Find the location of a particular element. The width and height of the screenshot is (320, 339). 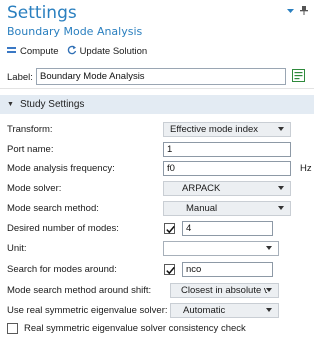

pin-icon is located at coordinates (304, 10).